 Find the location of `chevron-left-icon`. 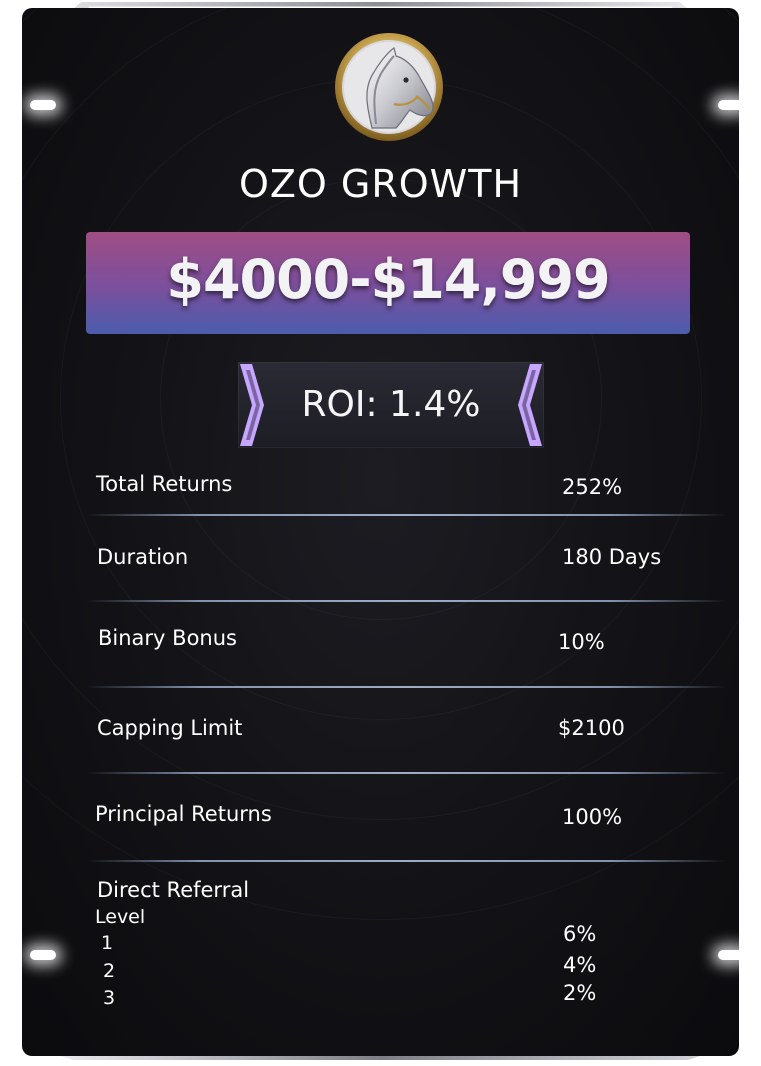

chevron-left-icon is located at coordinates (530, 405).